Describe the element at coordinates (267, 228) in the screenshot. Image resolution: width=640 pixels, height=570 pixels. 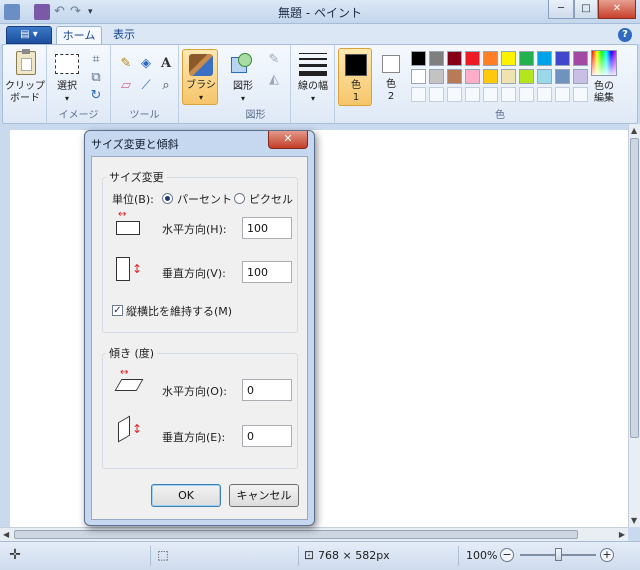
I see `resize-horizontal-input` at that location.